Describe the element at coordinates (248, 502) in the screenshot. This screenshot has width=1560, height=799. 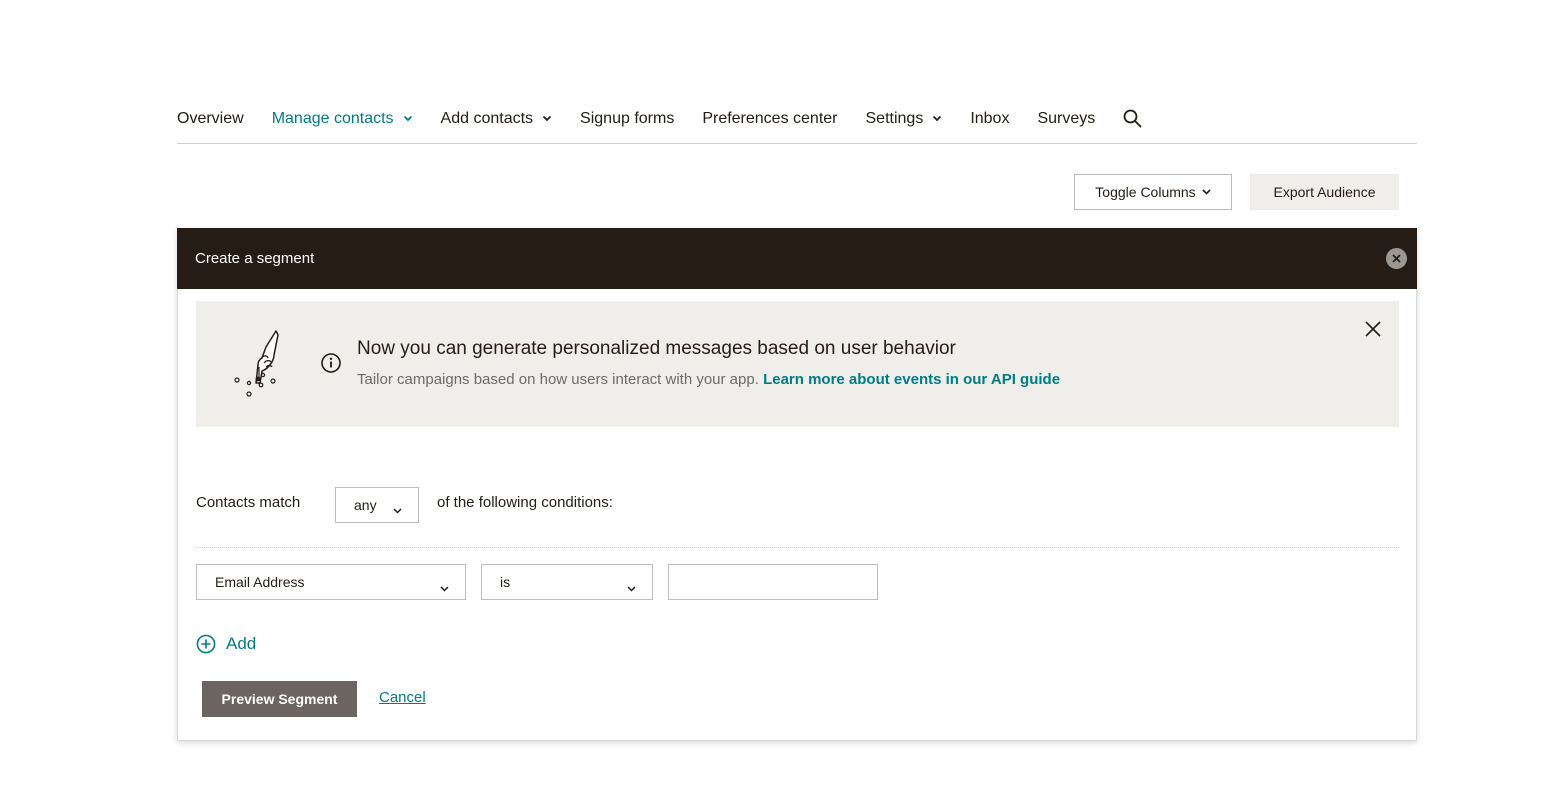
I see `contacts-match-label: Contacts match` at that location.